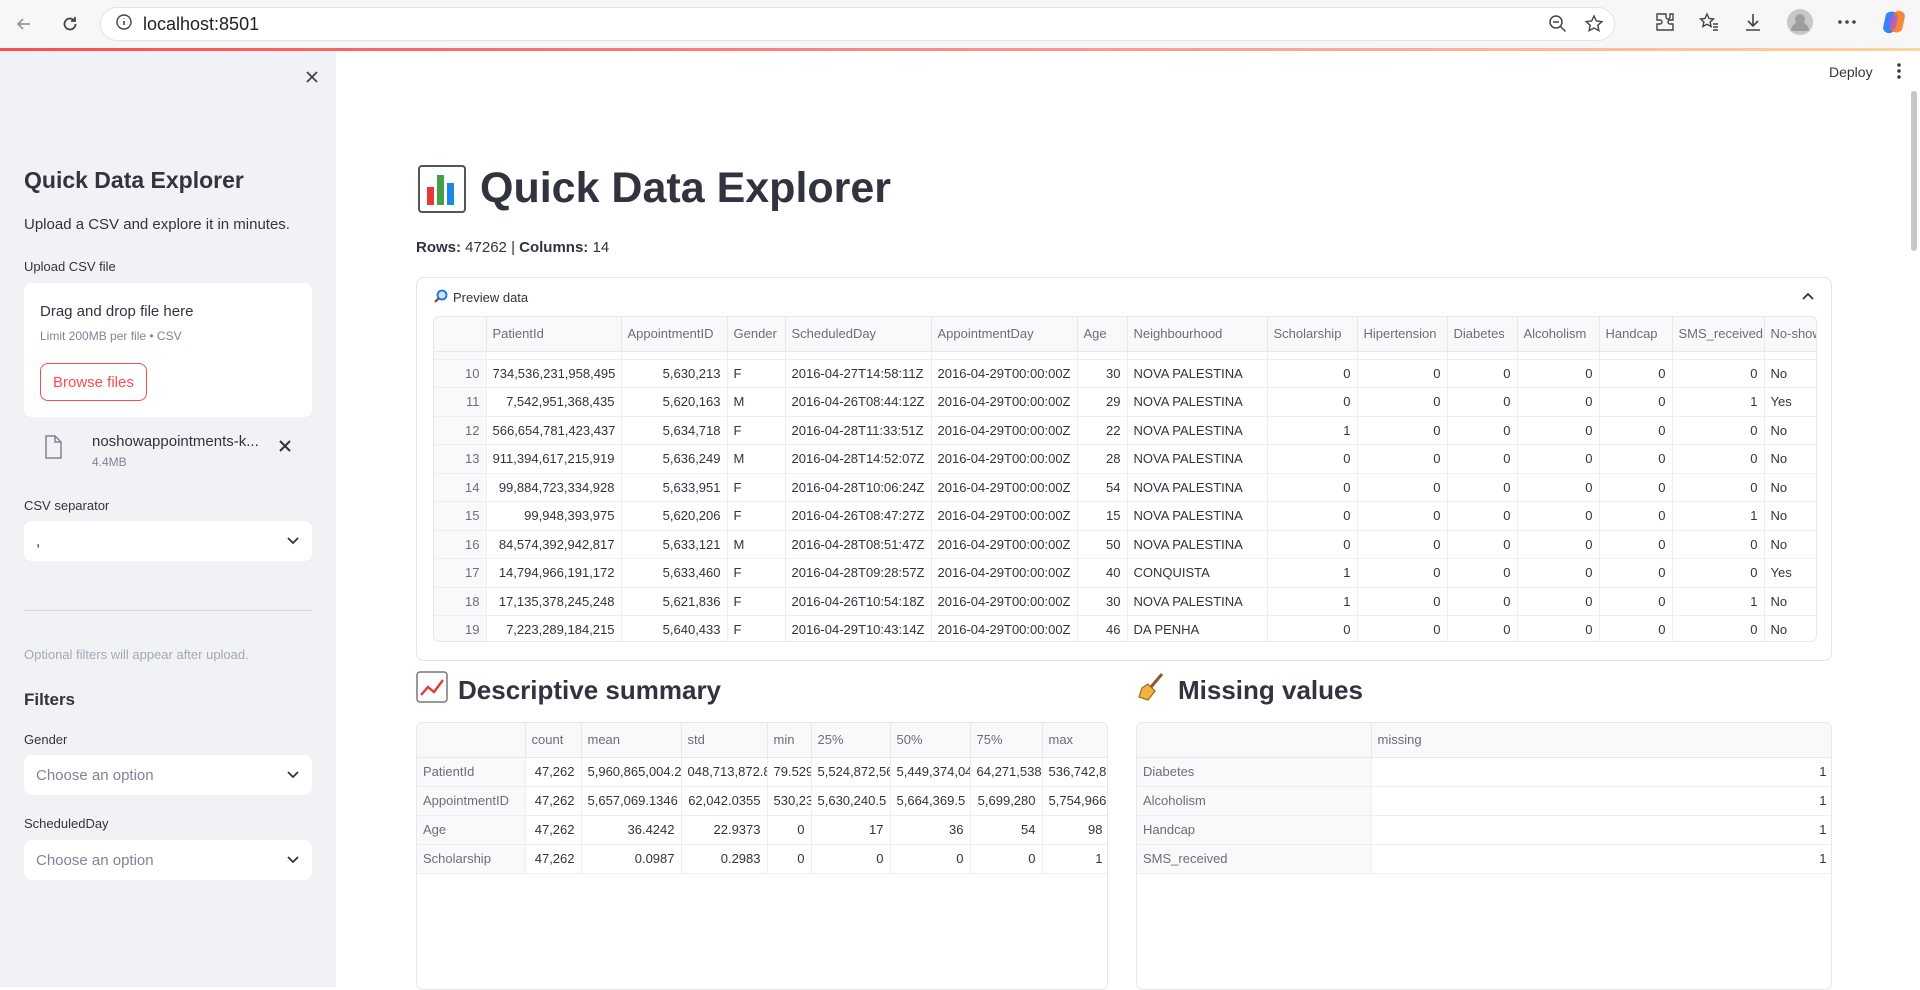  I want to click on preview-column-header: SMS_received, so click(1718, 334).